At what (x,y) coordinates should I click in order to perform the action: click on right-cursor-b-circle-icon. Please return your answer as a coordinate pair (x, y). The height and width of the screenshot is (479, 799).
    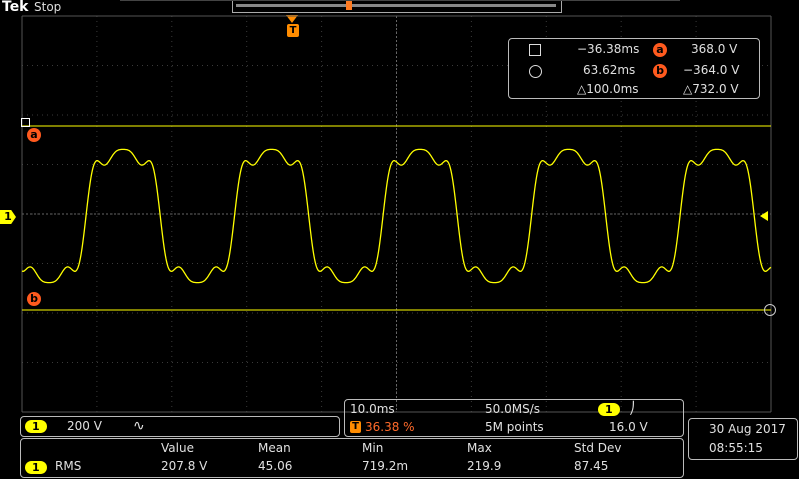
    Looking at the image, I should click on (770, 310).